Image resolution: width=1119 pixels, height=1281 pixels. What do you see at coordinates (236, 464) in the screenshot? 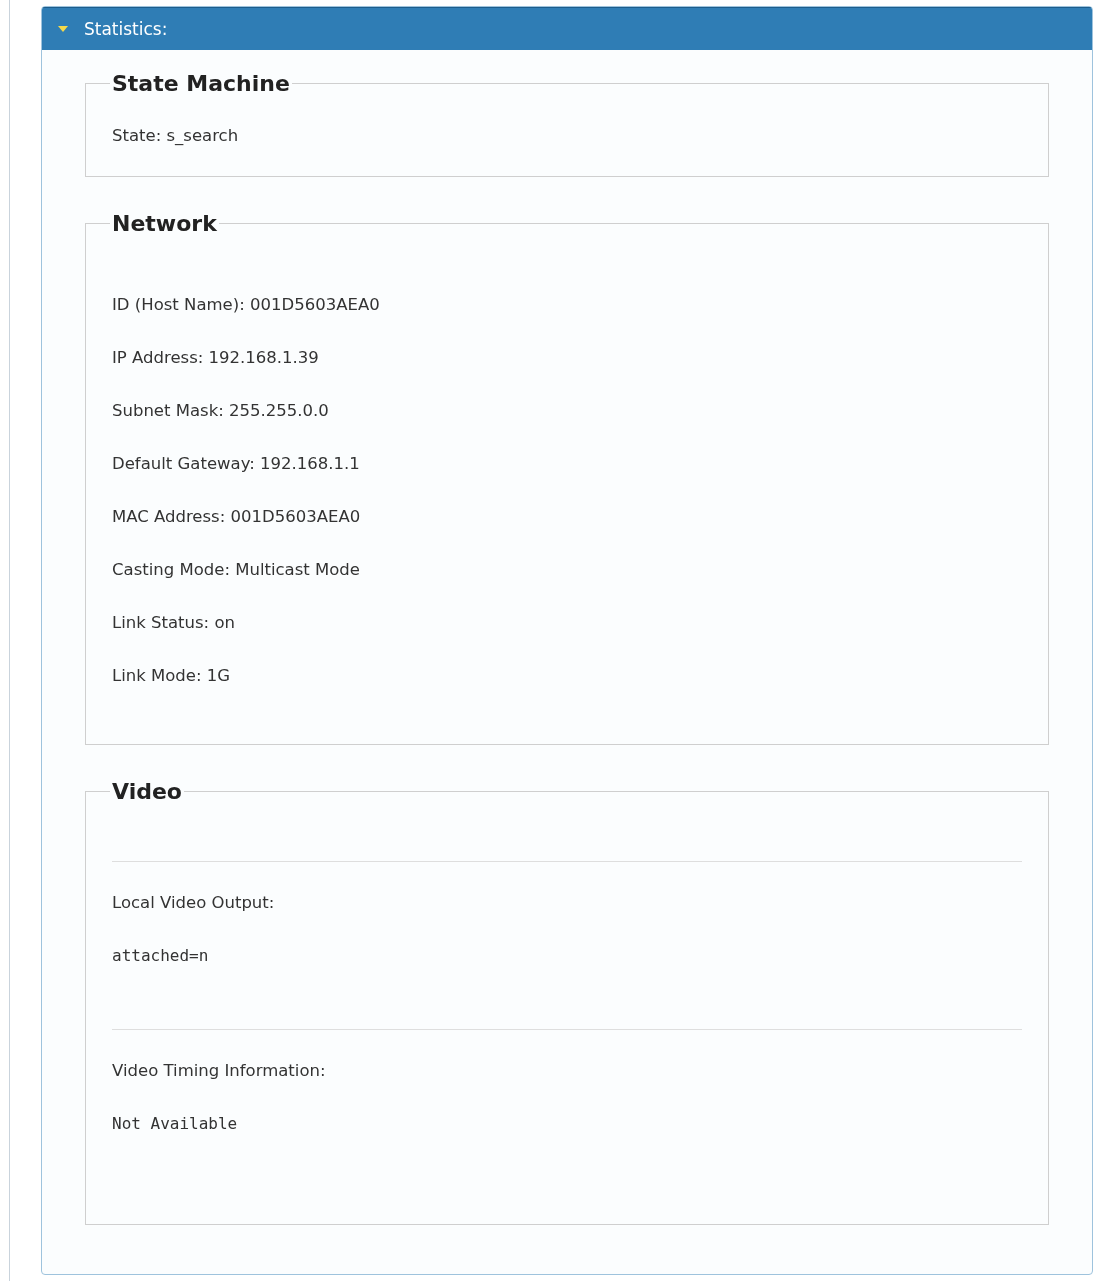
I see `info-text: Default Gateway: 192.168.1.1` at bounding box center [236, 464].